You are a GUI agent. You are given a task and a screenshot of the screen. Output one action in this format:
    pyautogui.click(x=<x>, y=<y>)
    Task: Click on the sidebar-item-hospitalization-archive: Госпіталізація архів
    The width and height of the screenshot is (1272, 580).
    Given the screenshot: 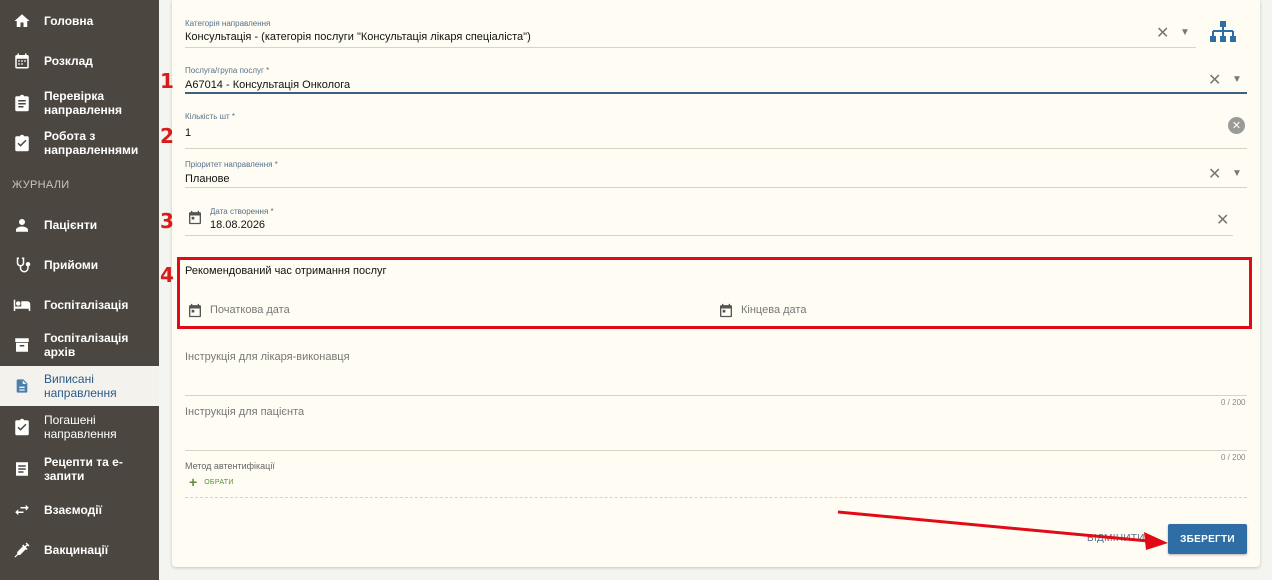 What is the action you would take?
    pyautogui.click(x=79, y=345)
    